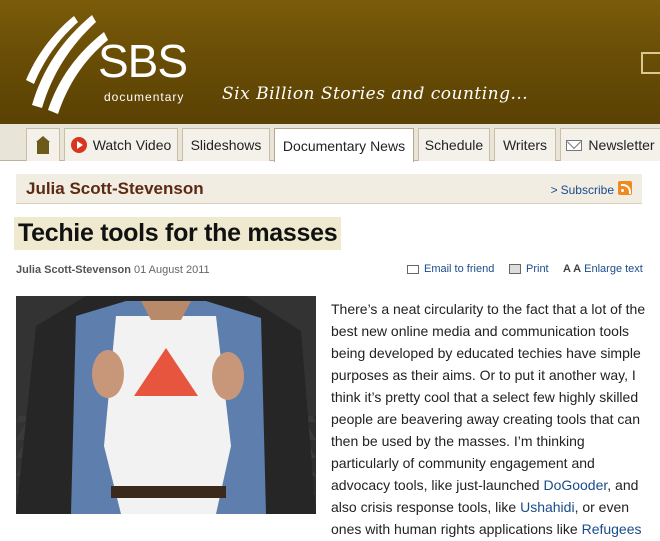  Describe the element at coordinates (115, 189) in the screenshot. I see `author-heading: Julia Scott-Stevenson` at that location.